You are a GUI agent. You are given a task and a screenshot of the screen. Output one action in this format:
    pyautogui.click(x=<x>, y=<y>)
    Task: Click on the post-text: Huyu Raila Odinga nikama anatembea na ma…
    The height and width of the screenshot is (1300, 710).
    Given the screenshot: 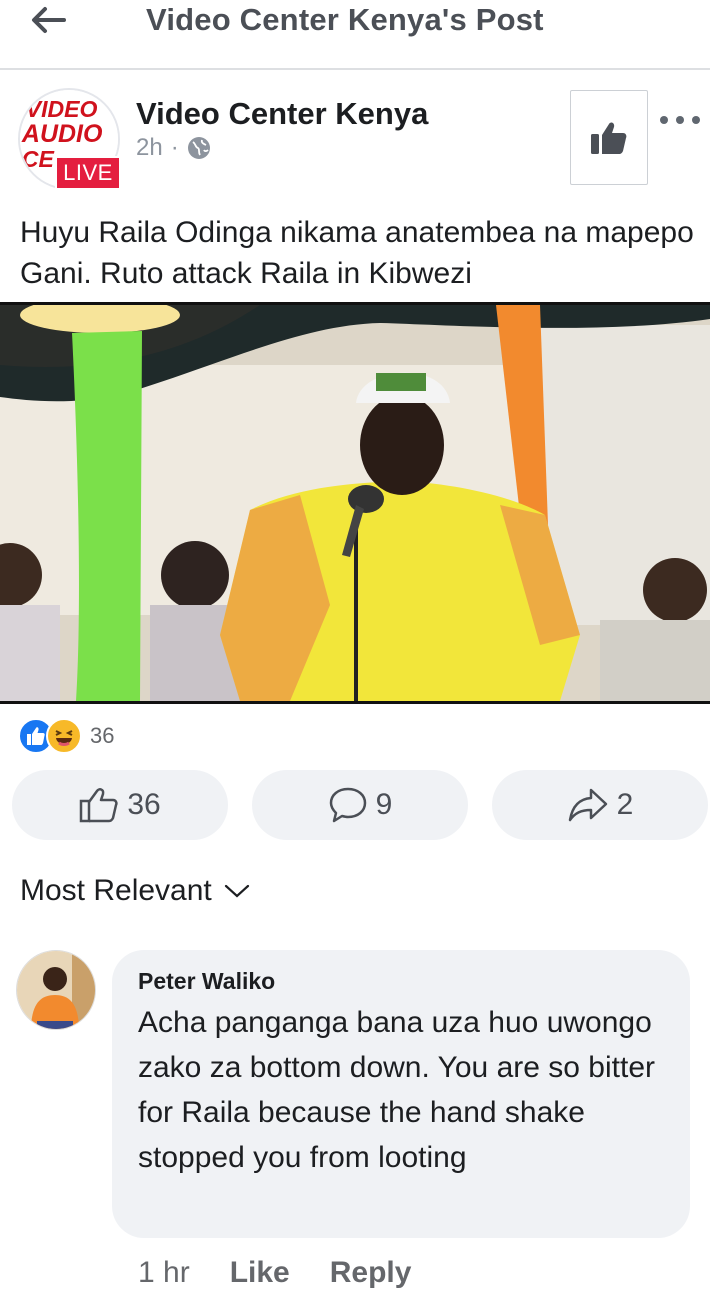 What is the action you would take?
    pyautogui.click(x=357, y=253)
    